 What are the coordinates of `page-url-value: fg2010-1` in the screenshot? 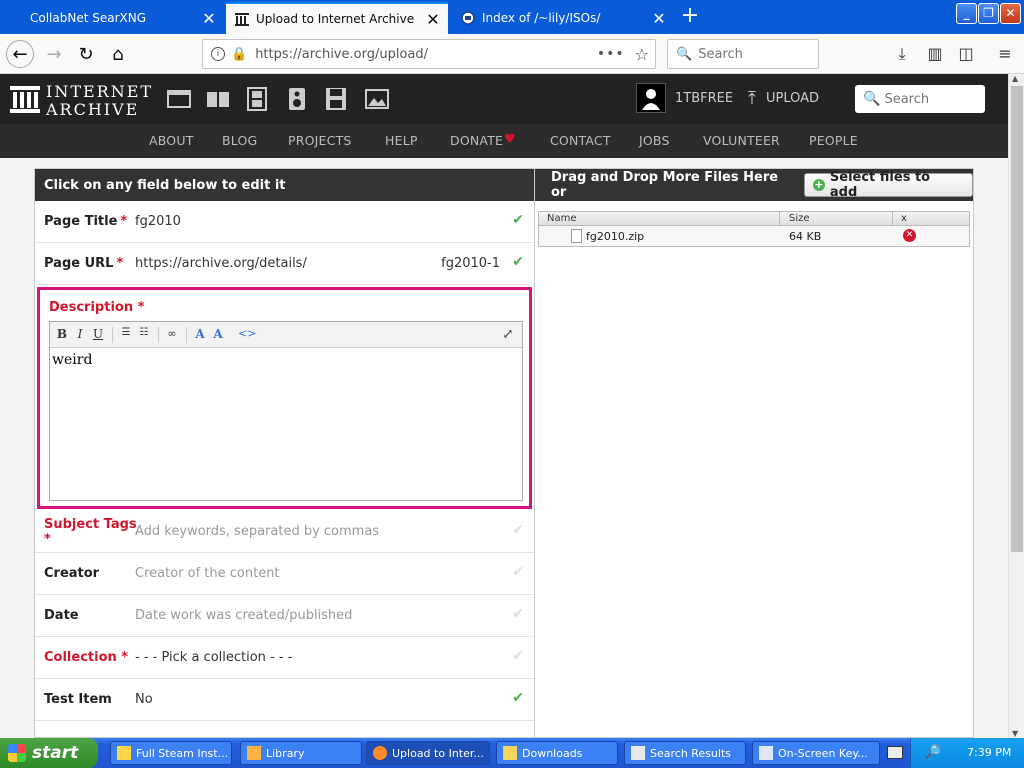 It's located at (470, 263).